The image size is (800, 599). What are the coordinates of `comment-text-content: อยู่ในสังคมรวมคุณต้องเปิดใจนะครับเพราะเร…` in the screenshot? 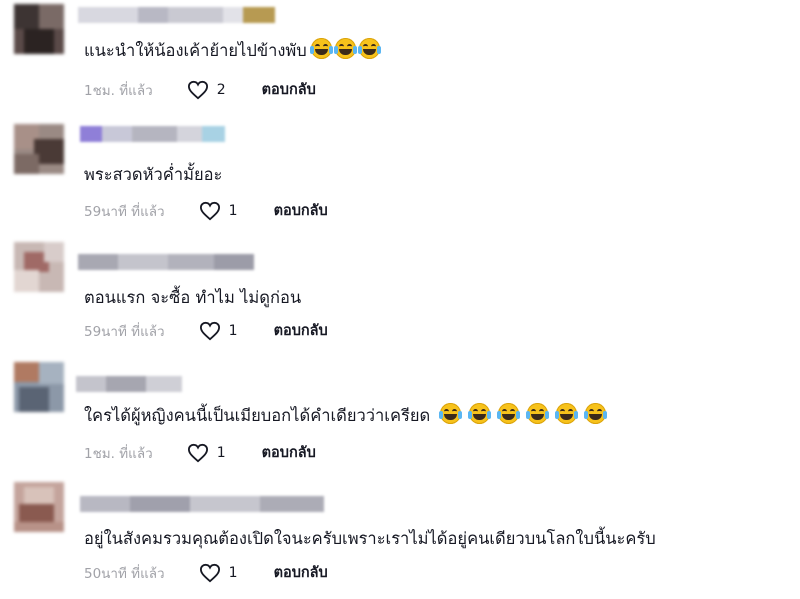 It's located at (370, 538).